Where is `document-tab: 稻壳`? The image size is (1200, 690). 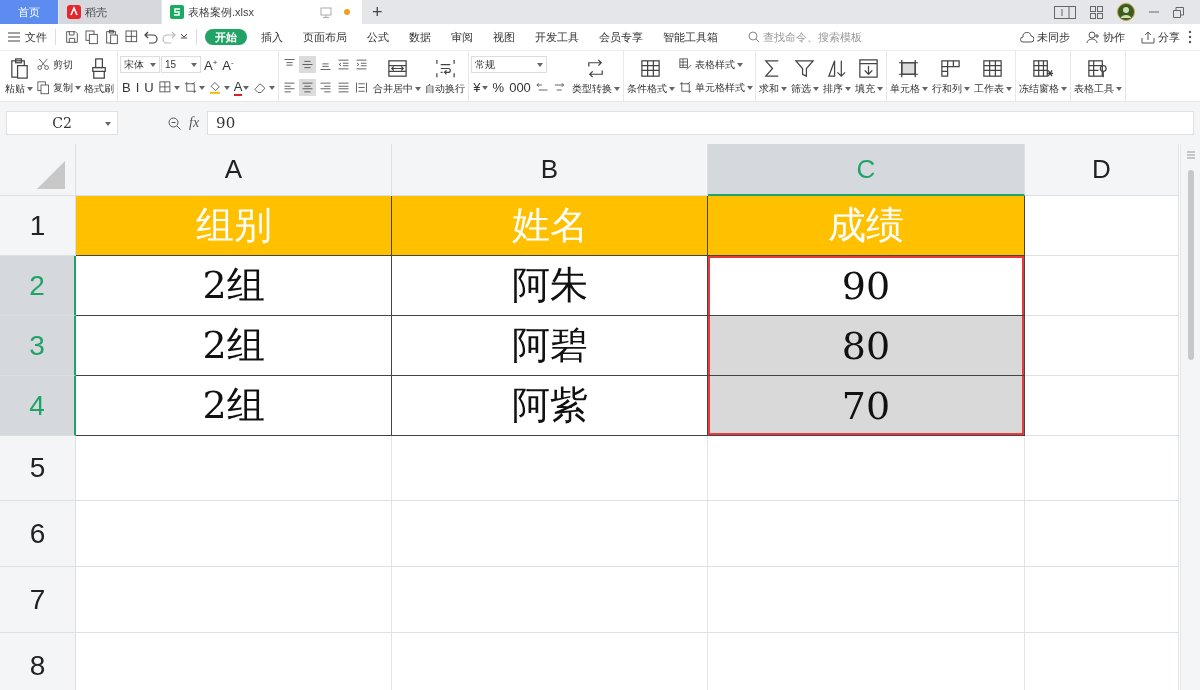
document-tab: 稻壳 is located at coordinates (110, 12).